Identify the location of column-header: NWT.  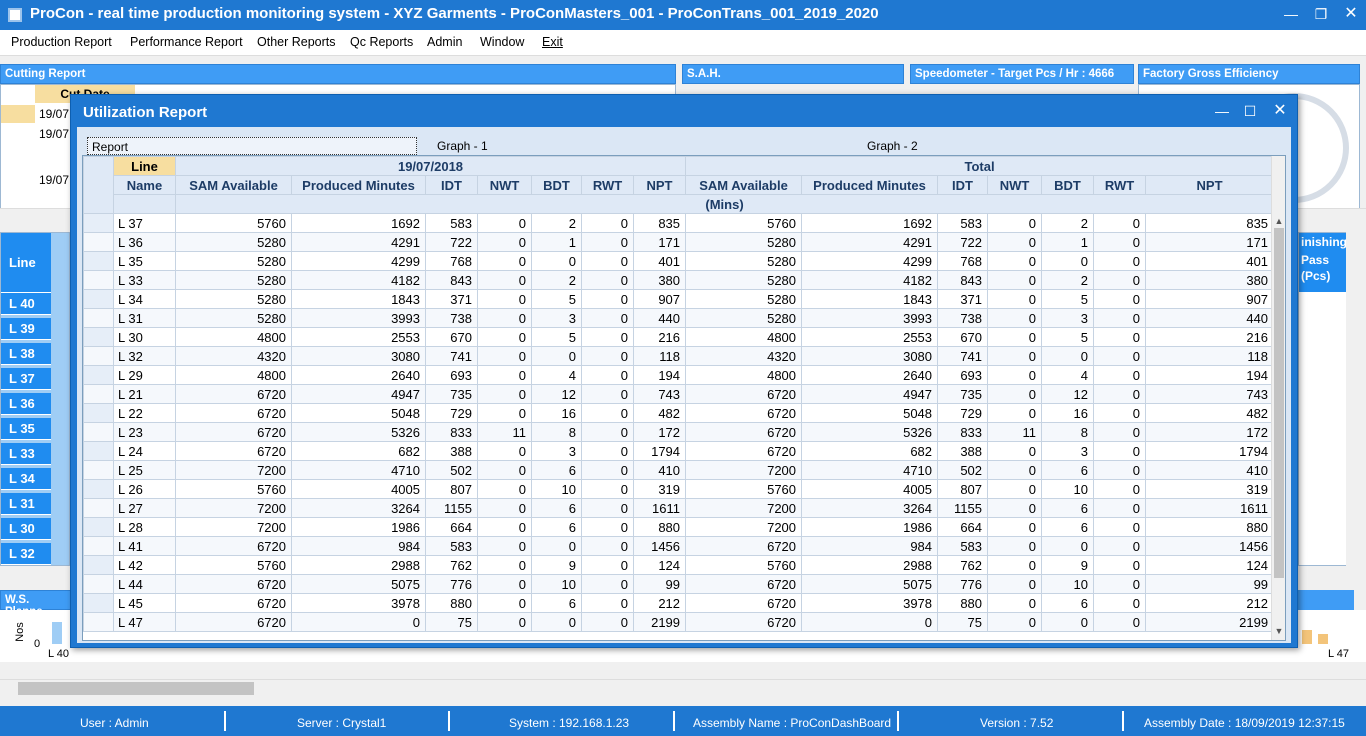
(1015, 185).